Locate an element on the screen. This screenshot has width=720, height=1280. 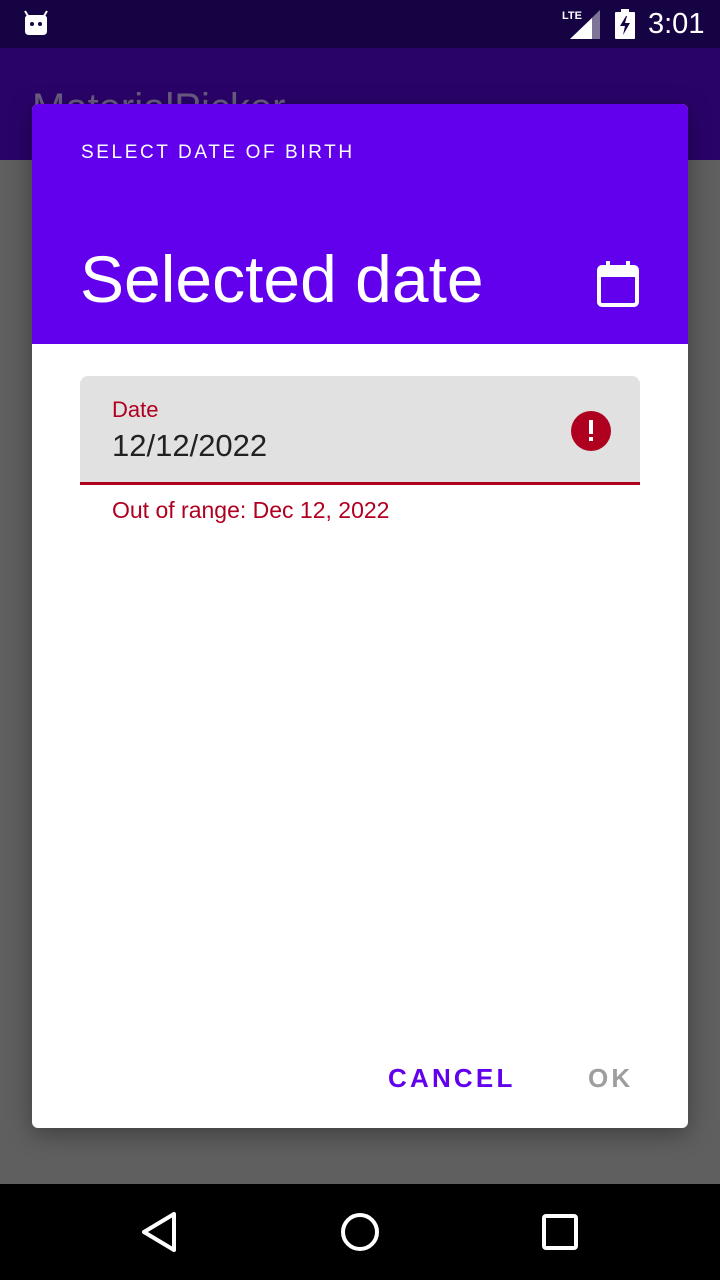
calendar-icon is located at coordinates (618, 284).